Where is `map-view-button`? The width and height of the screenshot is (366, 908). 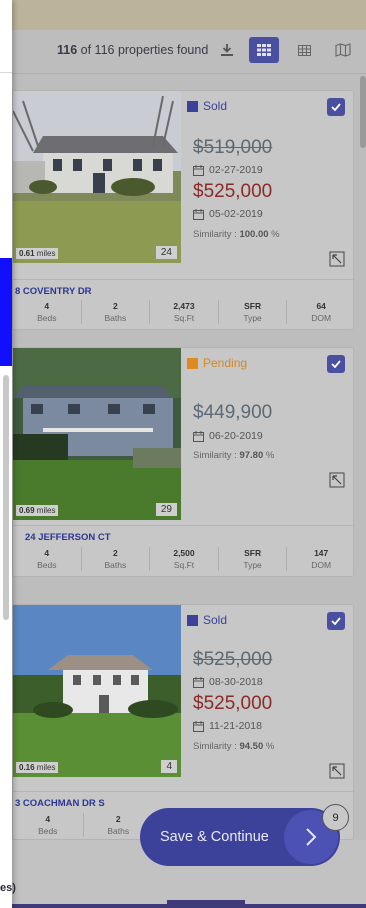 map-view-button is located at coordinates (343, 50).